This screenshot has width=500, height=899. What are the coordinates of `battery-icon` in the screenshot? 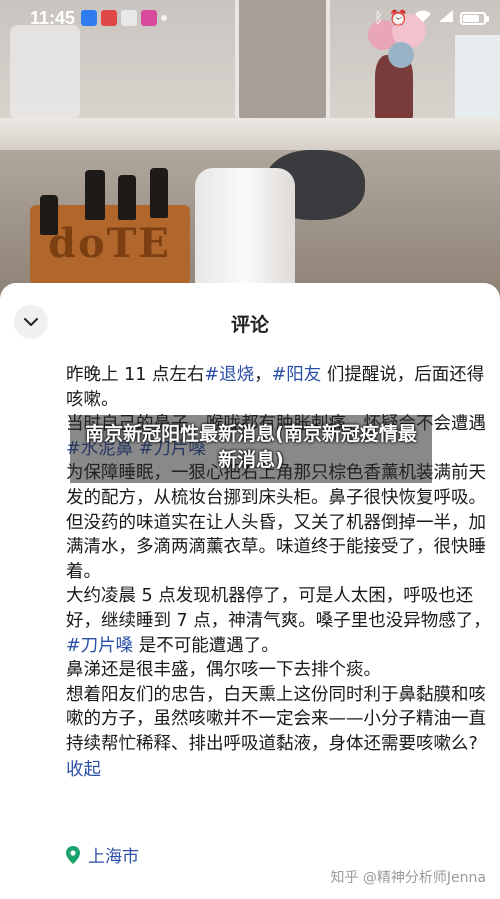 It's located at (474, 18).